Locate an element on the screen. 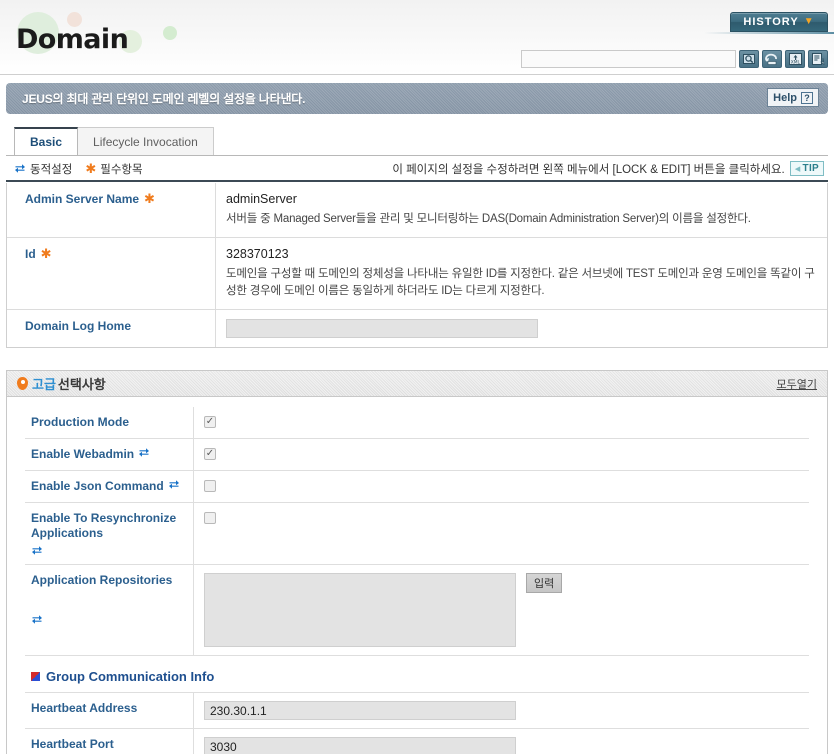 This screenshot has height=754, width=834. enable-to-resynchronize-applications-checkbox is located at coordinates (210, 518).